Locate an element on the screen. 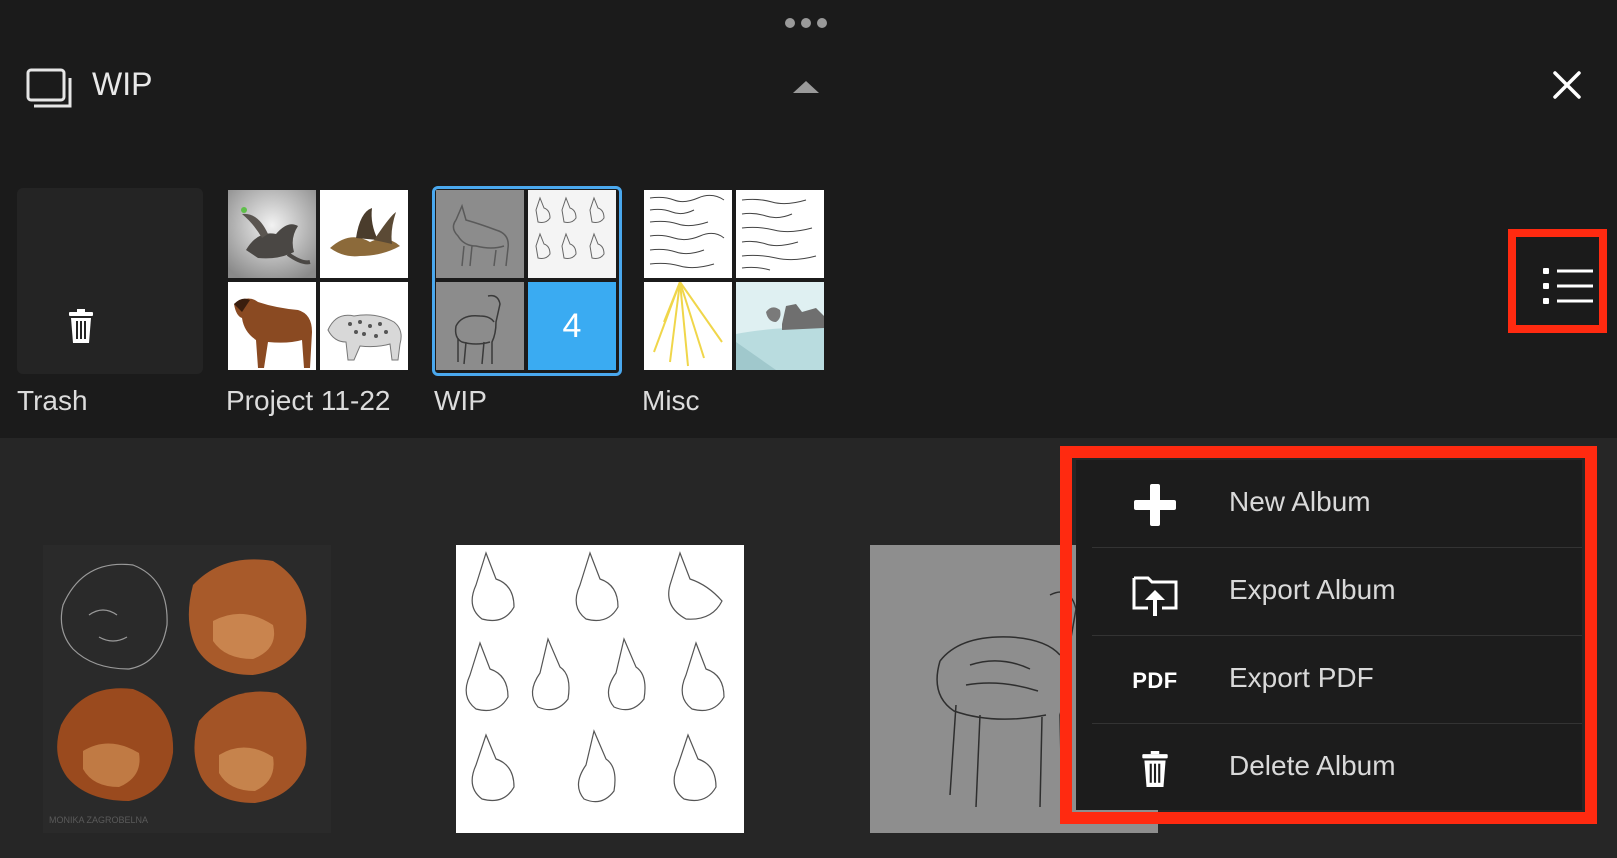 The image size is (1617, 858). album-name: WIP is located at coordinates (460, 400).